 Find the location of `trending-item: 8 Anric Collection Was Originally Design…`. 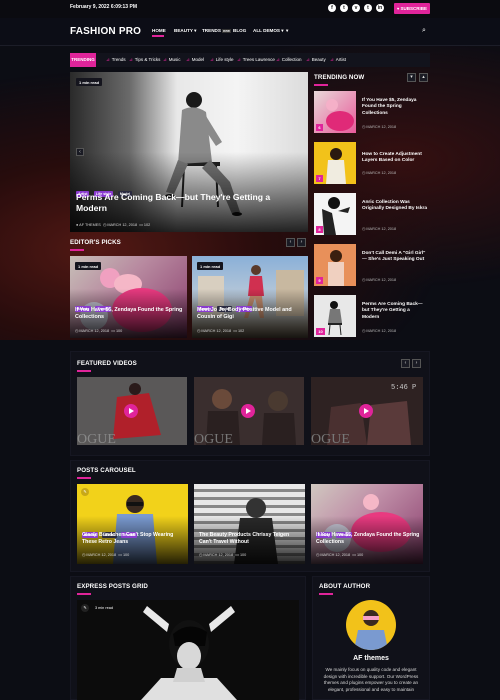

trending-item: 8 Anric Collection Was Originally Design… is located at coordinates (372, 215).